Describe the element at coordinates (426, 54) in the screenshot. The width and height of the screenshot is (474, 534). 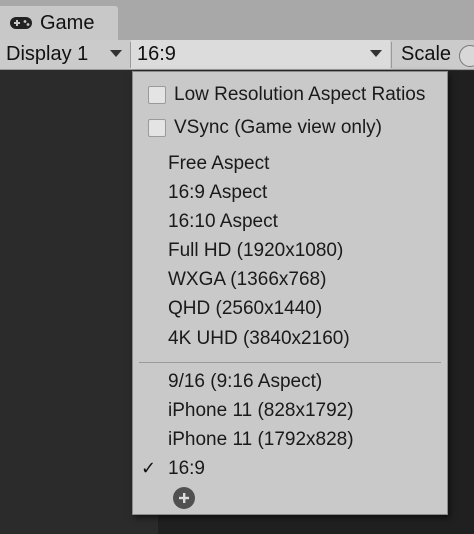
I see `scale-label: Scale` at that location.